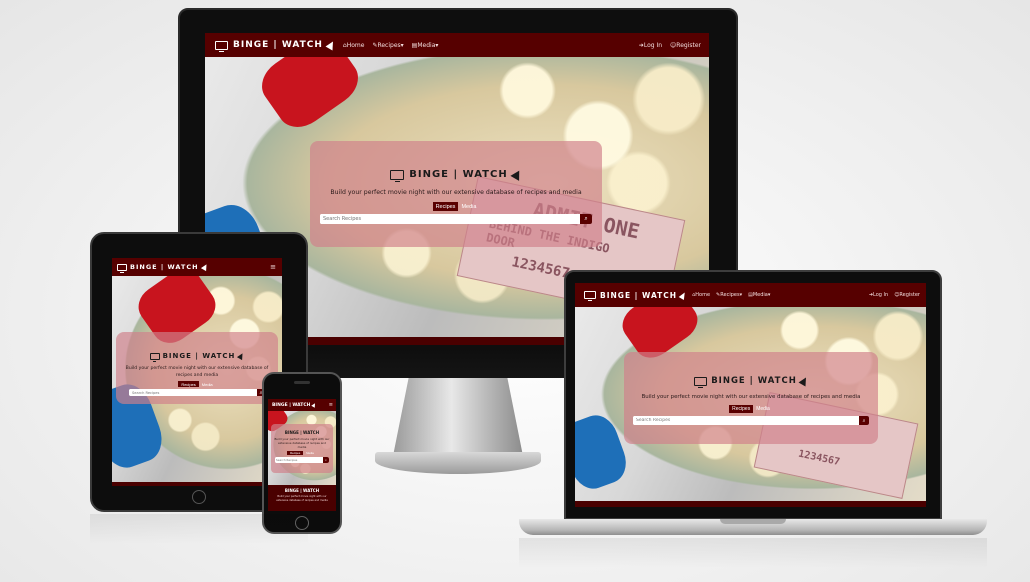  Describe the element at coordinates (753, 521) in the screenshot. I see `laptop-notch` at that location.